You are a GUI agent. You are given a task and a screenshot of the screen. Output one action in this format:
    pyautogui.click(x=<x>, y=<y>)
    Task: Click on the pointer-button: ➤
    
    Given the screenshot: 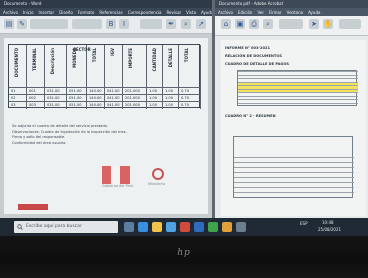 What is the action you would take?
    pyautogui.click(x=314, y=24)
    